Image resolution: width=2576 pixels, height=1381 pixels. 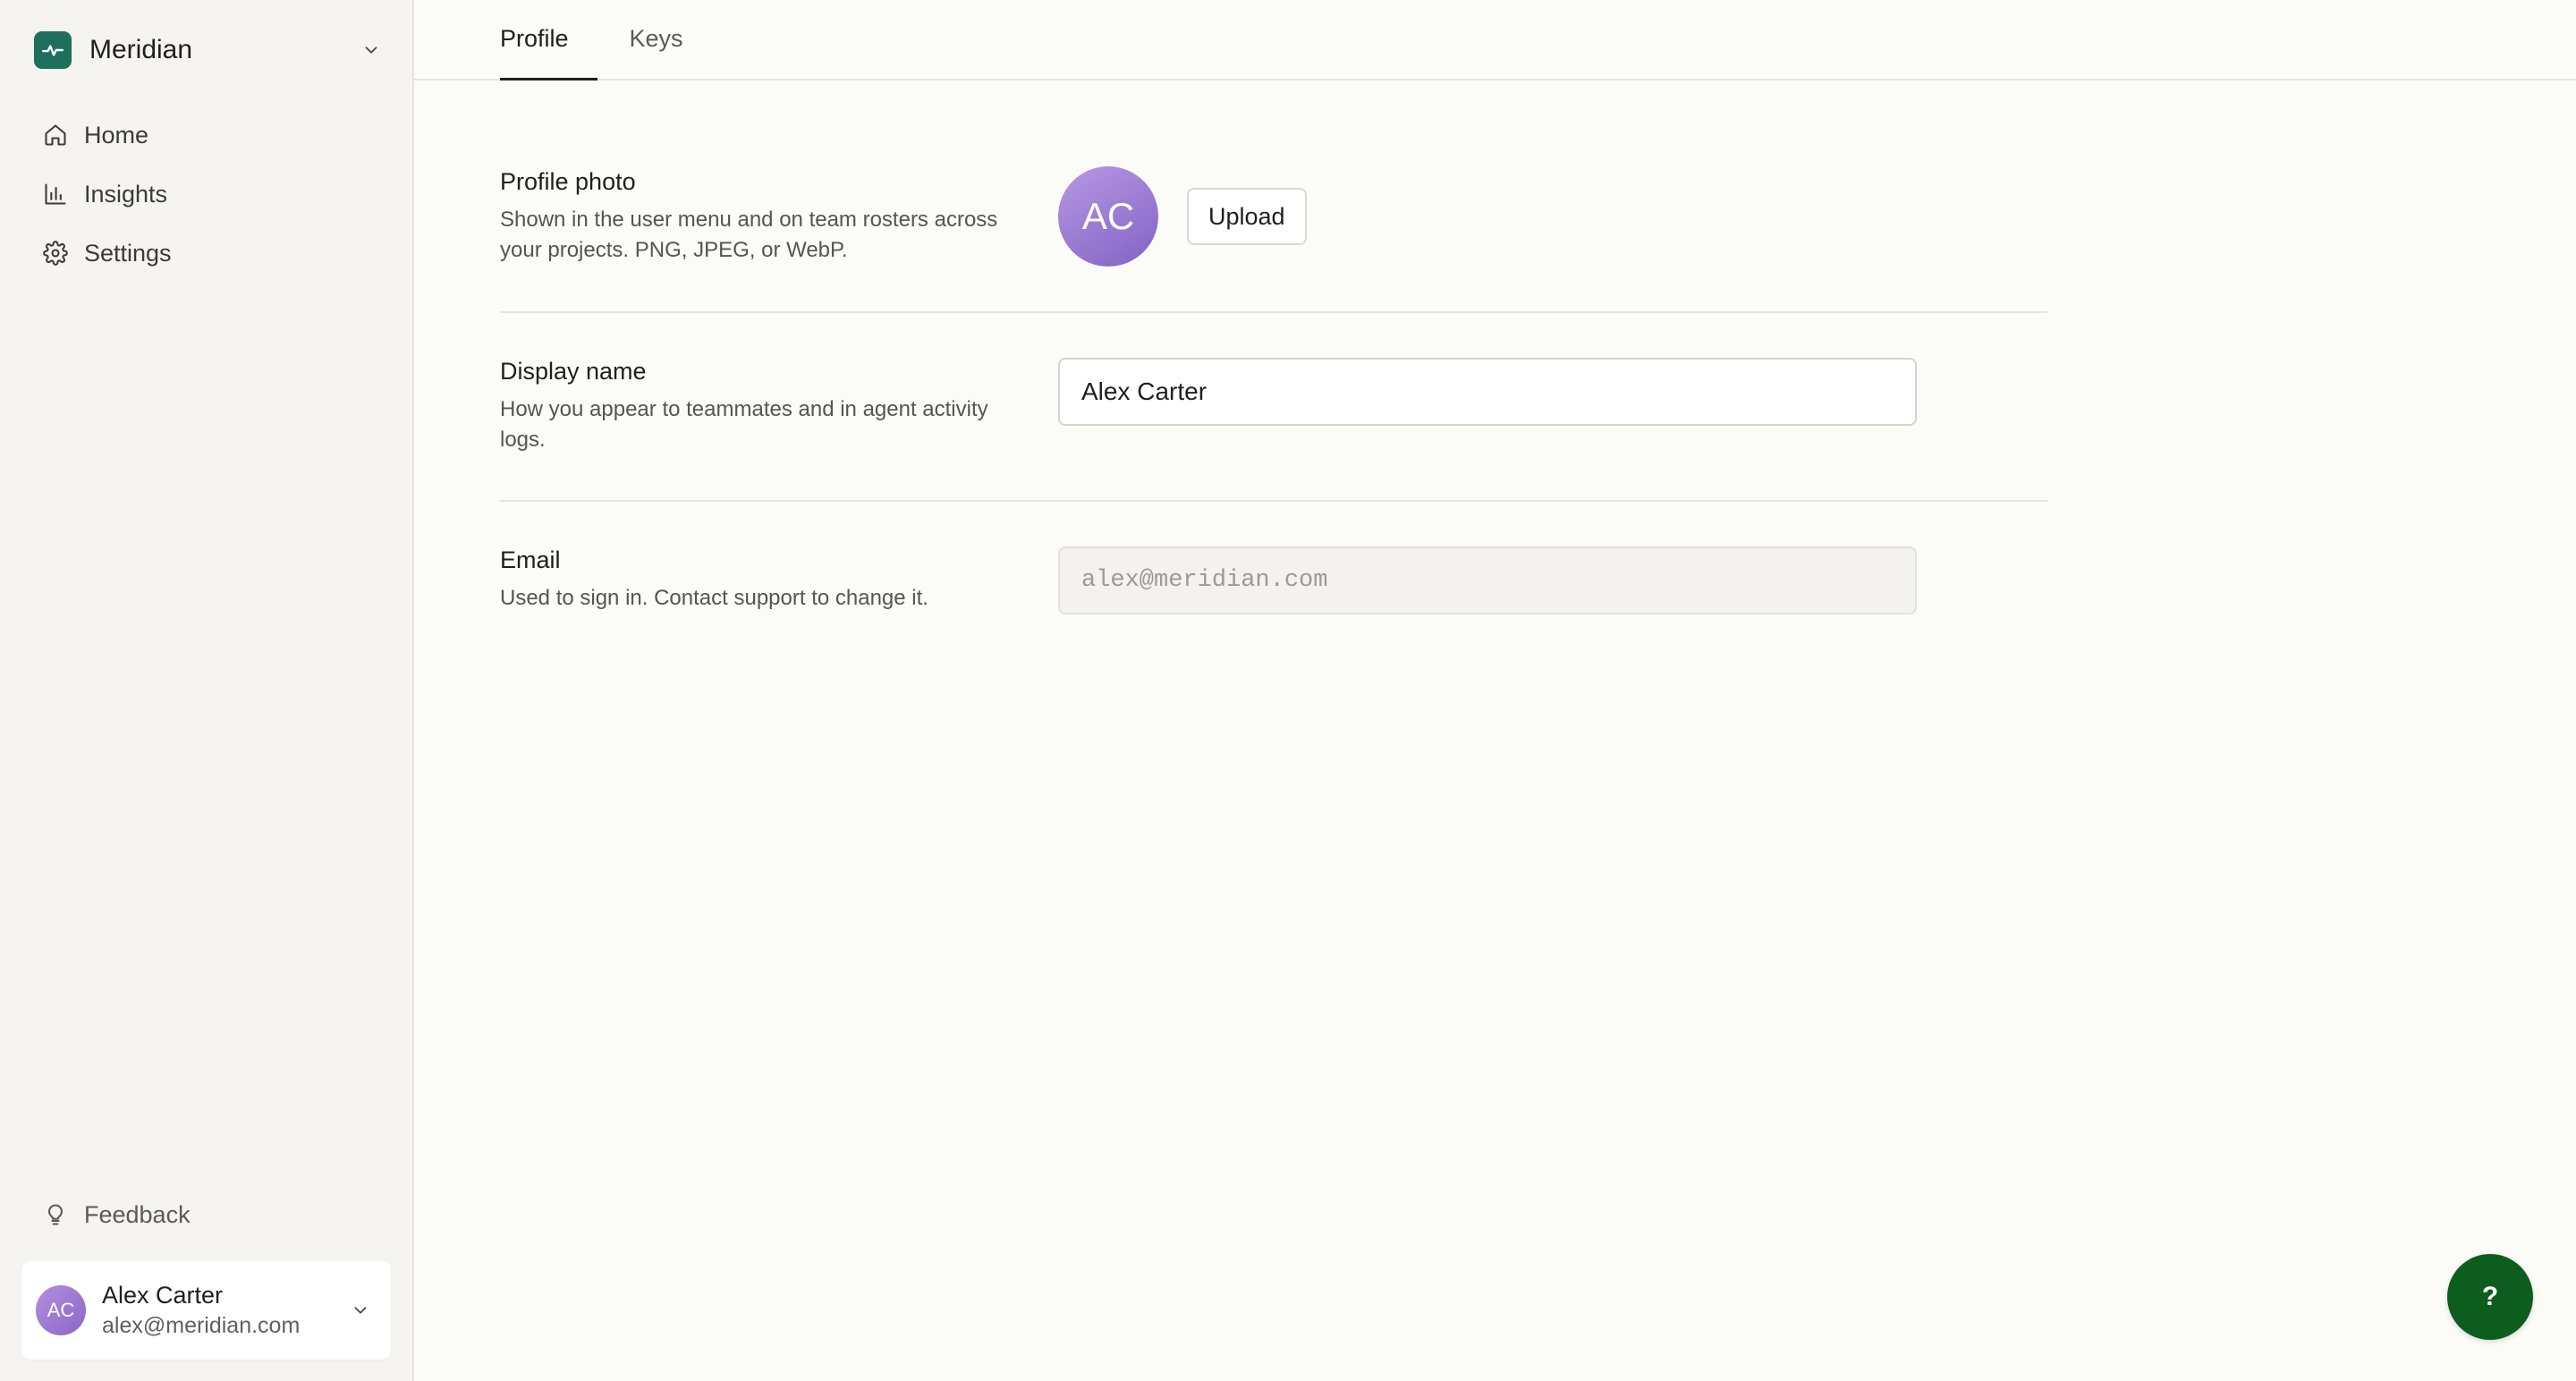 What do you see at coordinates (128, 253) in the screenshot?
I see `sidebar-item-label: Settings` at bounding box center [128, 253].